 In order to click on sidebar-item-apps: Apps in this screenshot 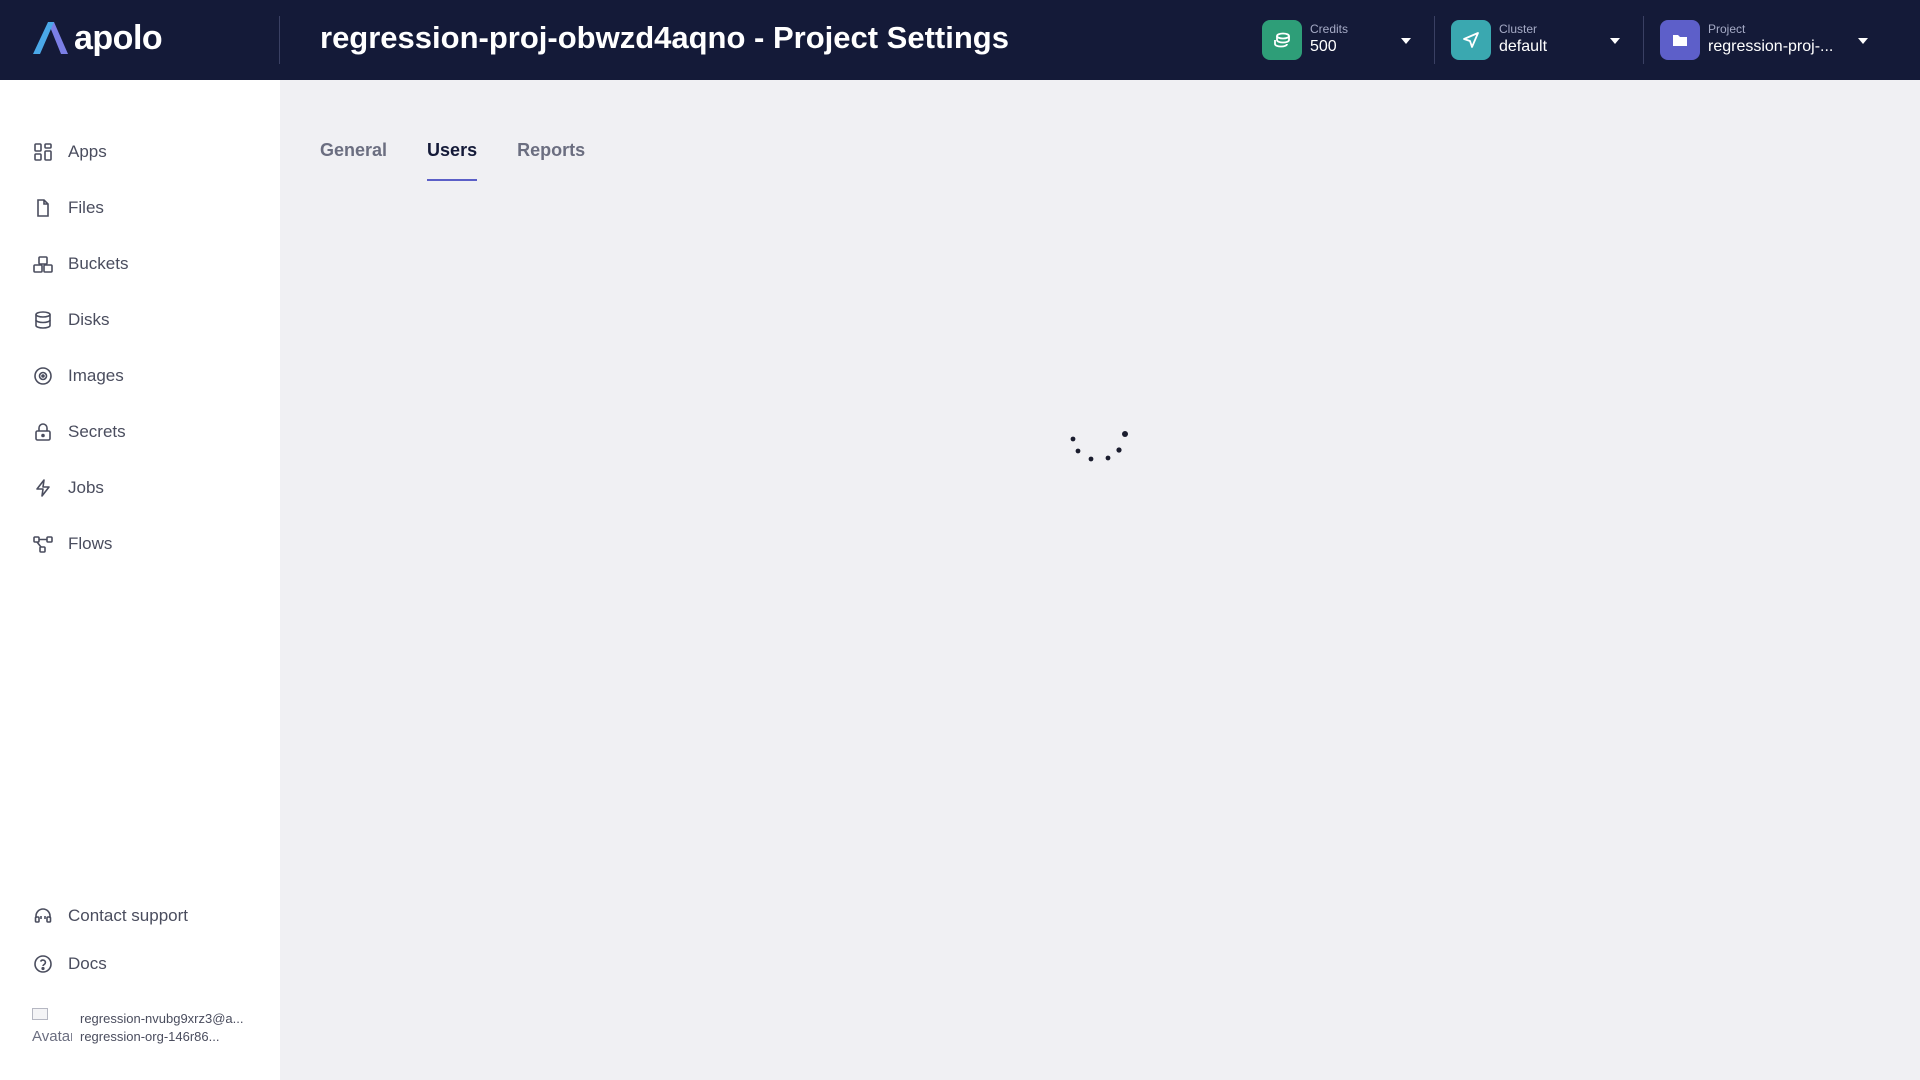, I will do `click(69, 152)`.